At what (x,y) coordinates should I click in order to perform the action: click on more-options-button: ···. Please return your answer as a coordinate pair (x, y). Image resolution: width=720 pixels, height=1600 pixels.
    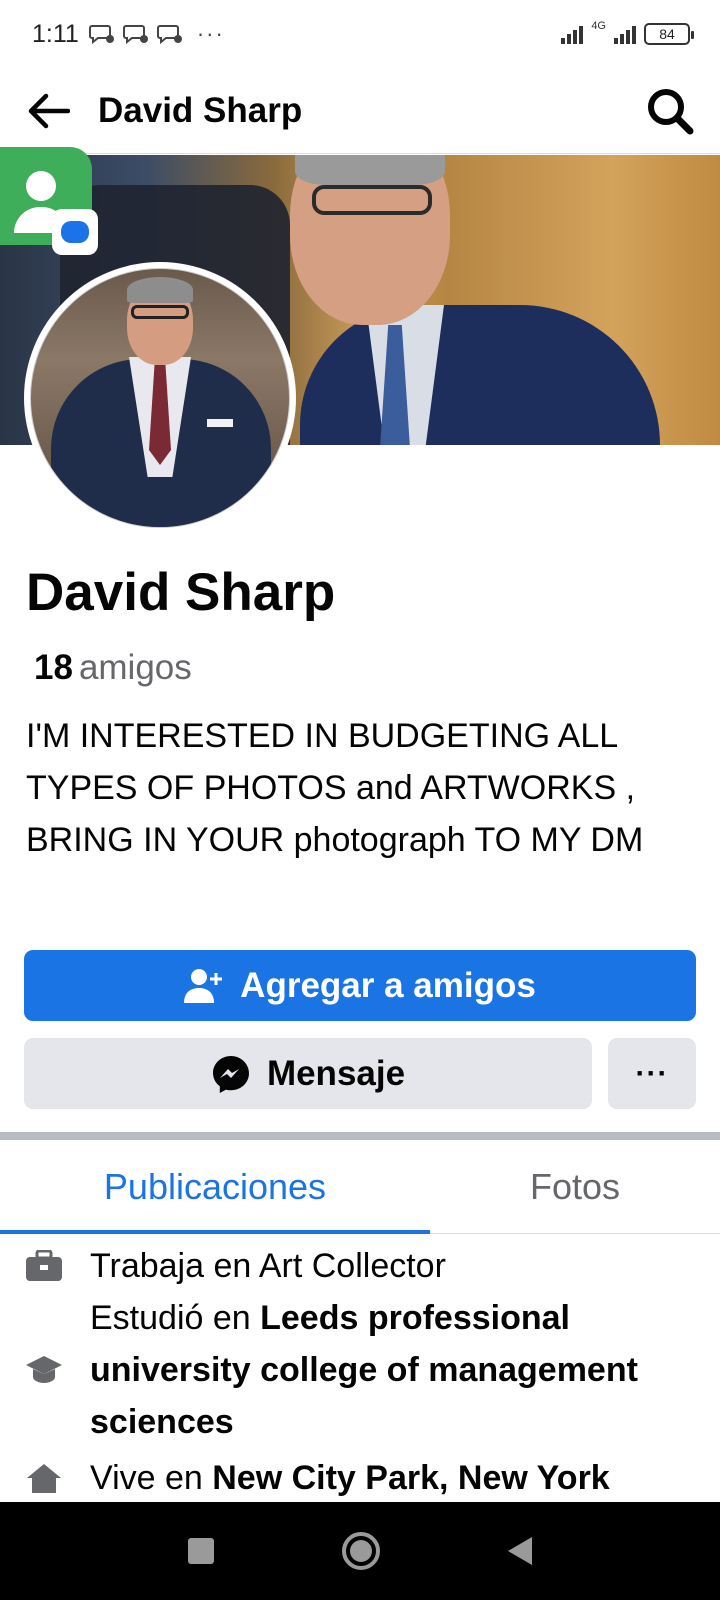
    Looking at the image, I should click on (652, 1073).